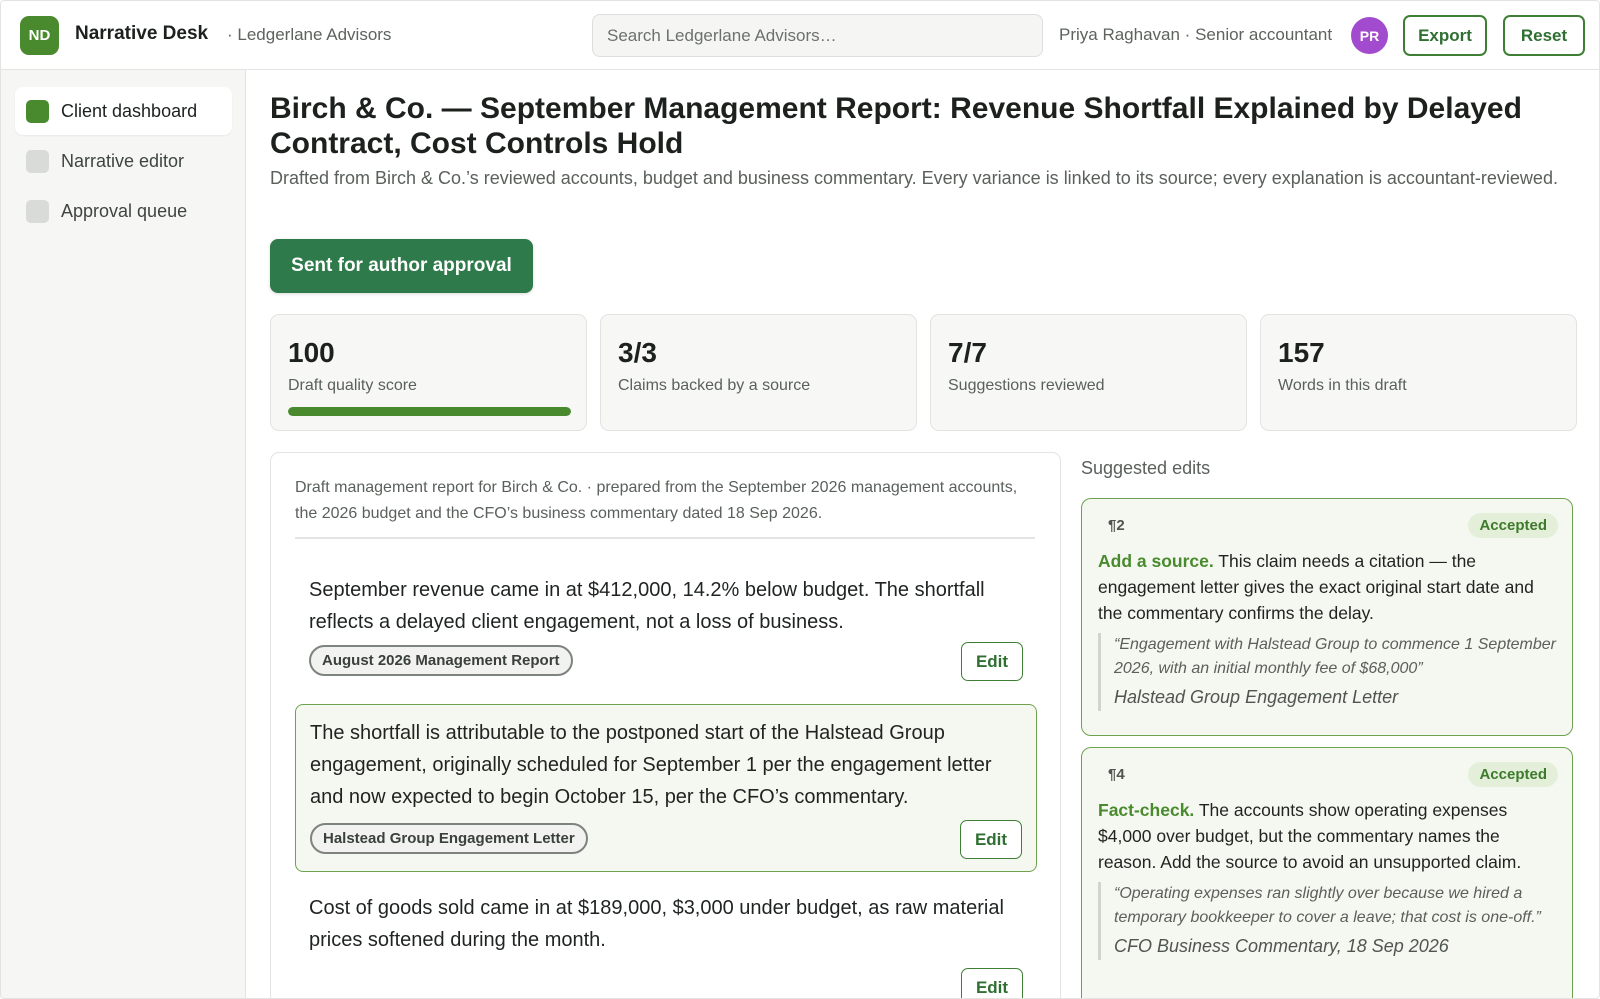 The width and height of the screenshot is (1600, 999). I want to click on quote-source: Halstead Group Engagement Letter, so click(1256, 697).